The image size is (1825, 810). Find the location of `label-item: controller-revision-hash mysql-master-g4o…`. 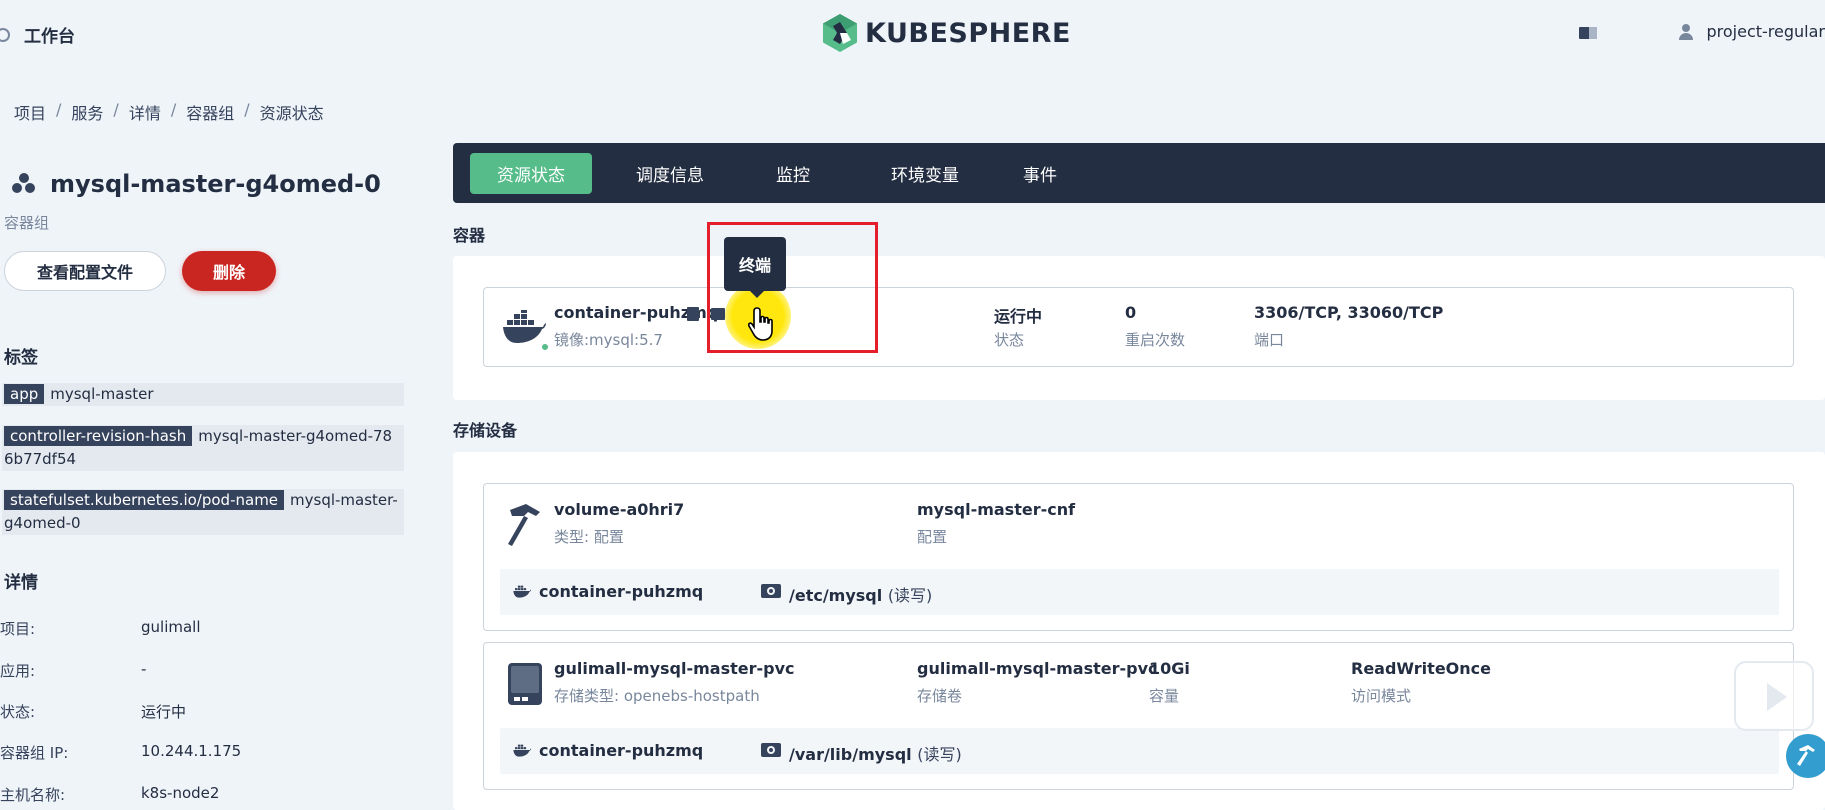

label-item: controller-revision-hash mysql-master-g4o… is located at coordinates (203, 448).